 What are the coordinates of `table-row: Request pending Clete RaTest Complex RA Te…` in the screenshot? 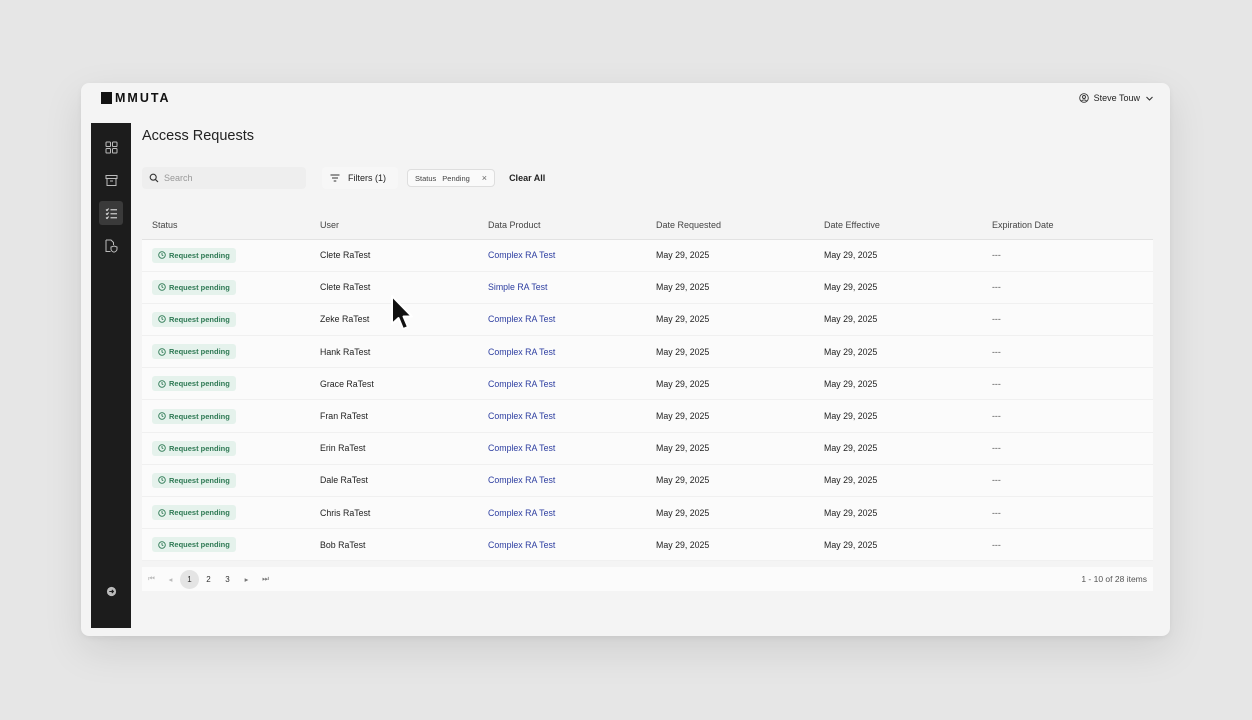 It's located at (647, 255).